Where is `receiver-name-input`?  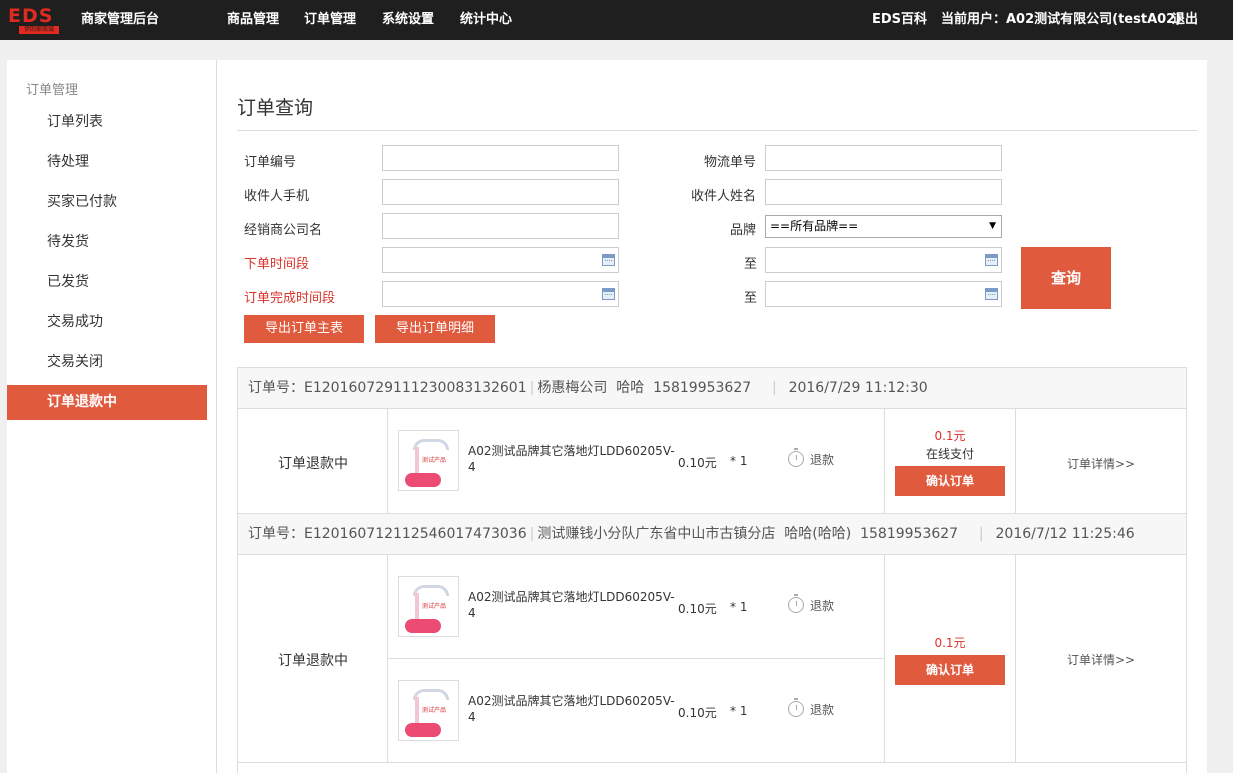 receiver-name-input is located at coordinates (883, 192).